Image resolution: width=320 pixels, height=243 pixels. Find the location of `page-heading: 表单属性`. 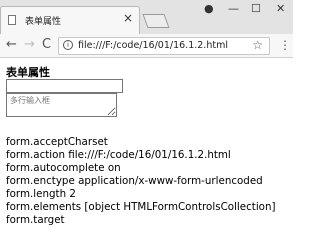

page-heading: 表单属性 is located at coordinates (28, 72).